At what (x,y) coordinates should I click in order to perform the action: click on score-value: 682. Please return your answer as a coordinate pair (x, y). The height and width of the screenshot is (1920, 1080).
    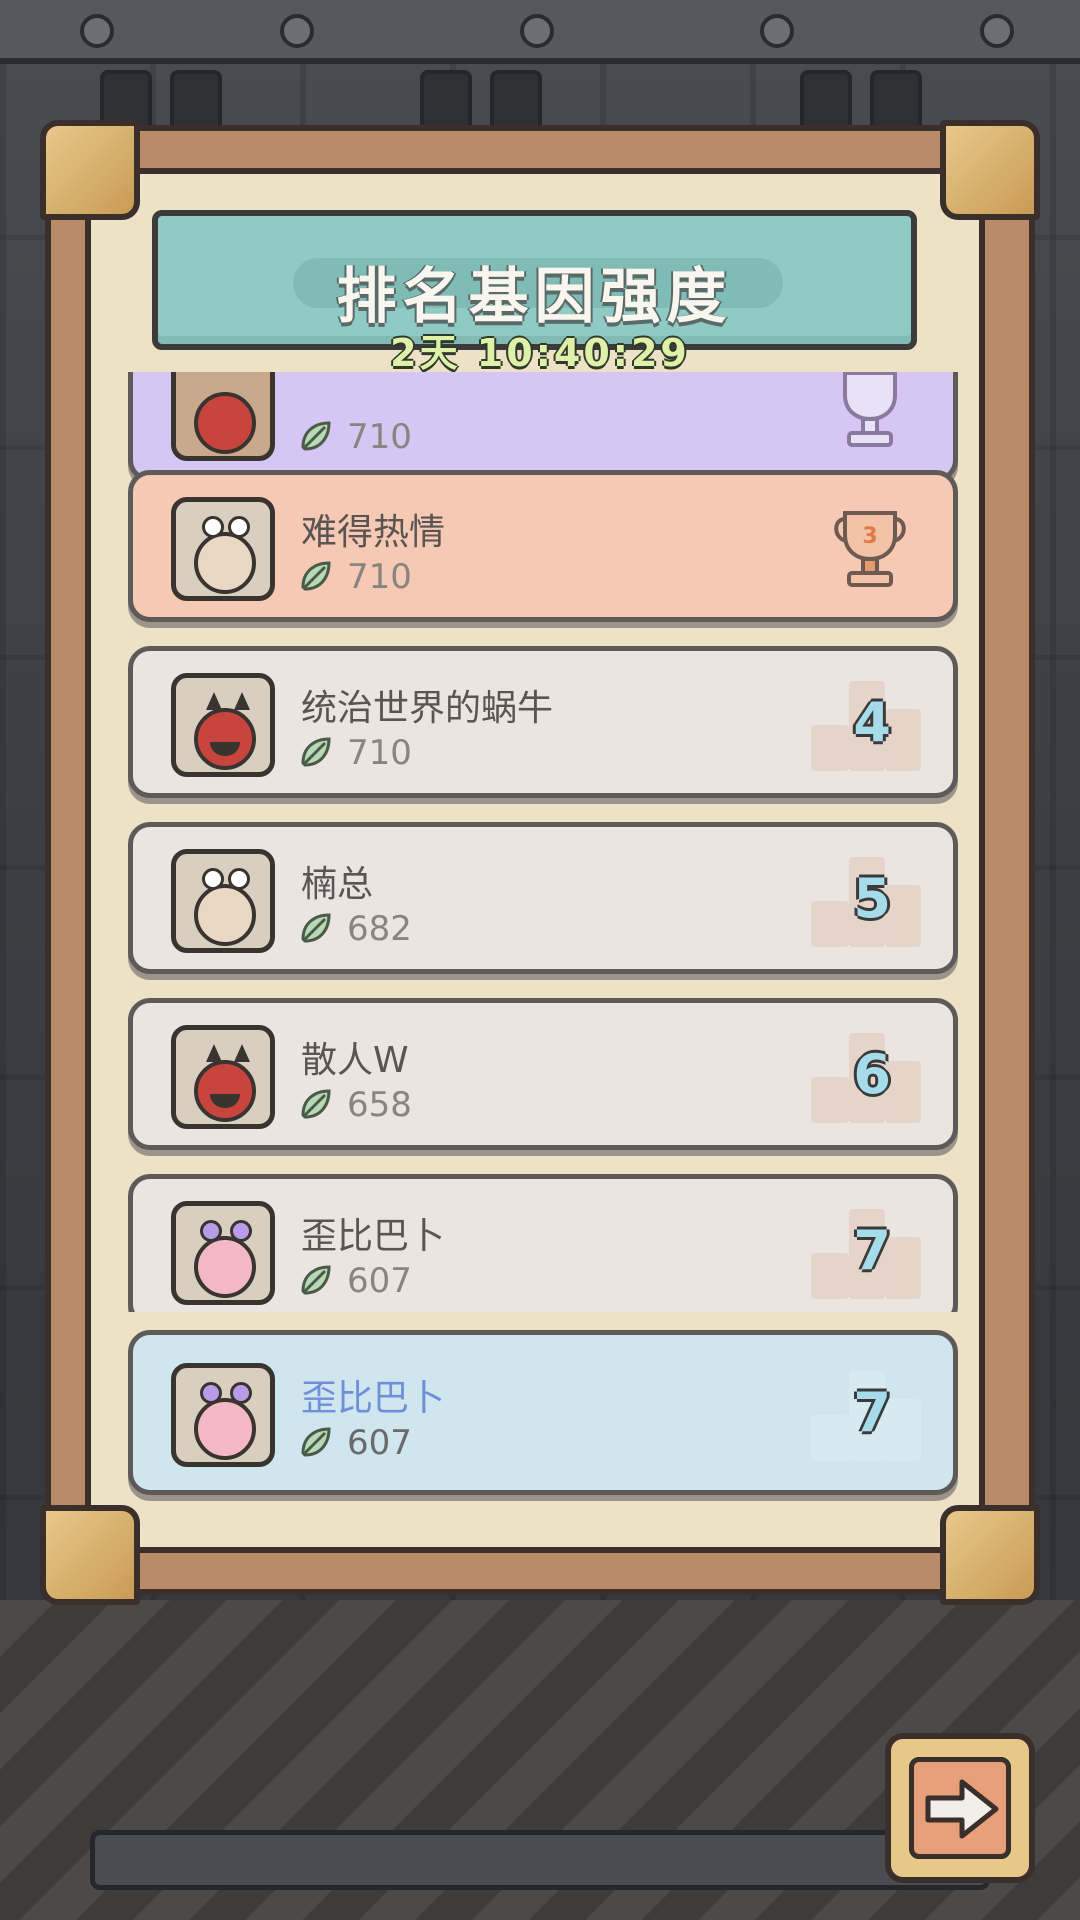
    Looking at the image, I should click on (379, 929).